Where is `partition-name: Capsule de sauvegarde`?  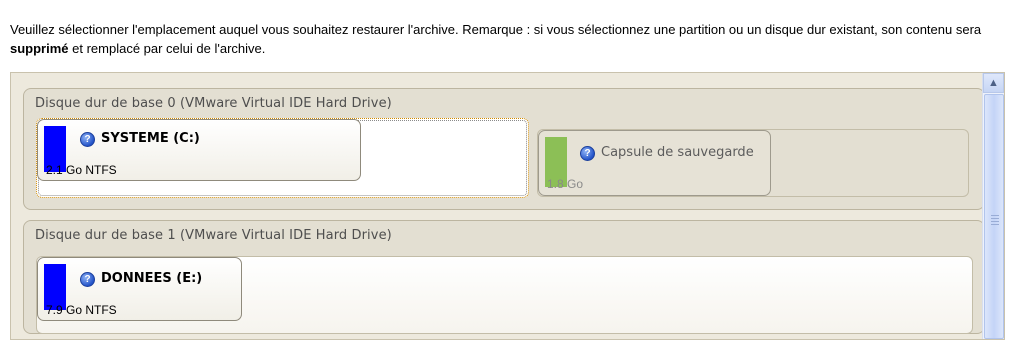
partition-name: Capsule de sauvegarde is located at coordinates (677, 152).